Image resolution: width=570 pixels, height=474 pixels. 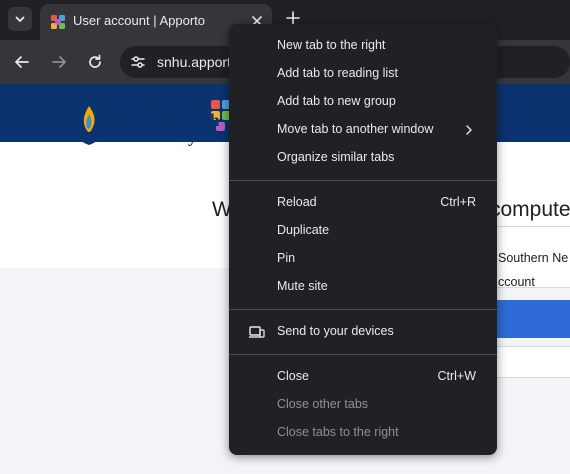 I want to click on menu-item-new-tab-to-the-right: New tab to the right, so click(x=363, y=46).